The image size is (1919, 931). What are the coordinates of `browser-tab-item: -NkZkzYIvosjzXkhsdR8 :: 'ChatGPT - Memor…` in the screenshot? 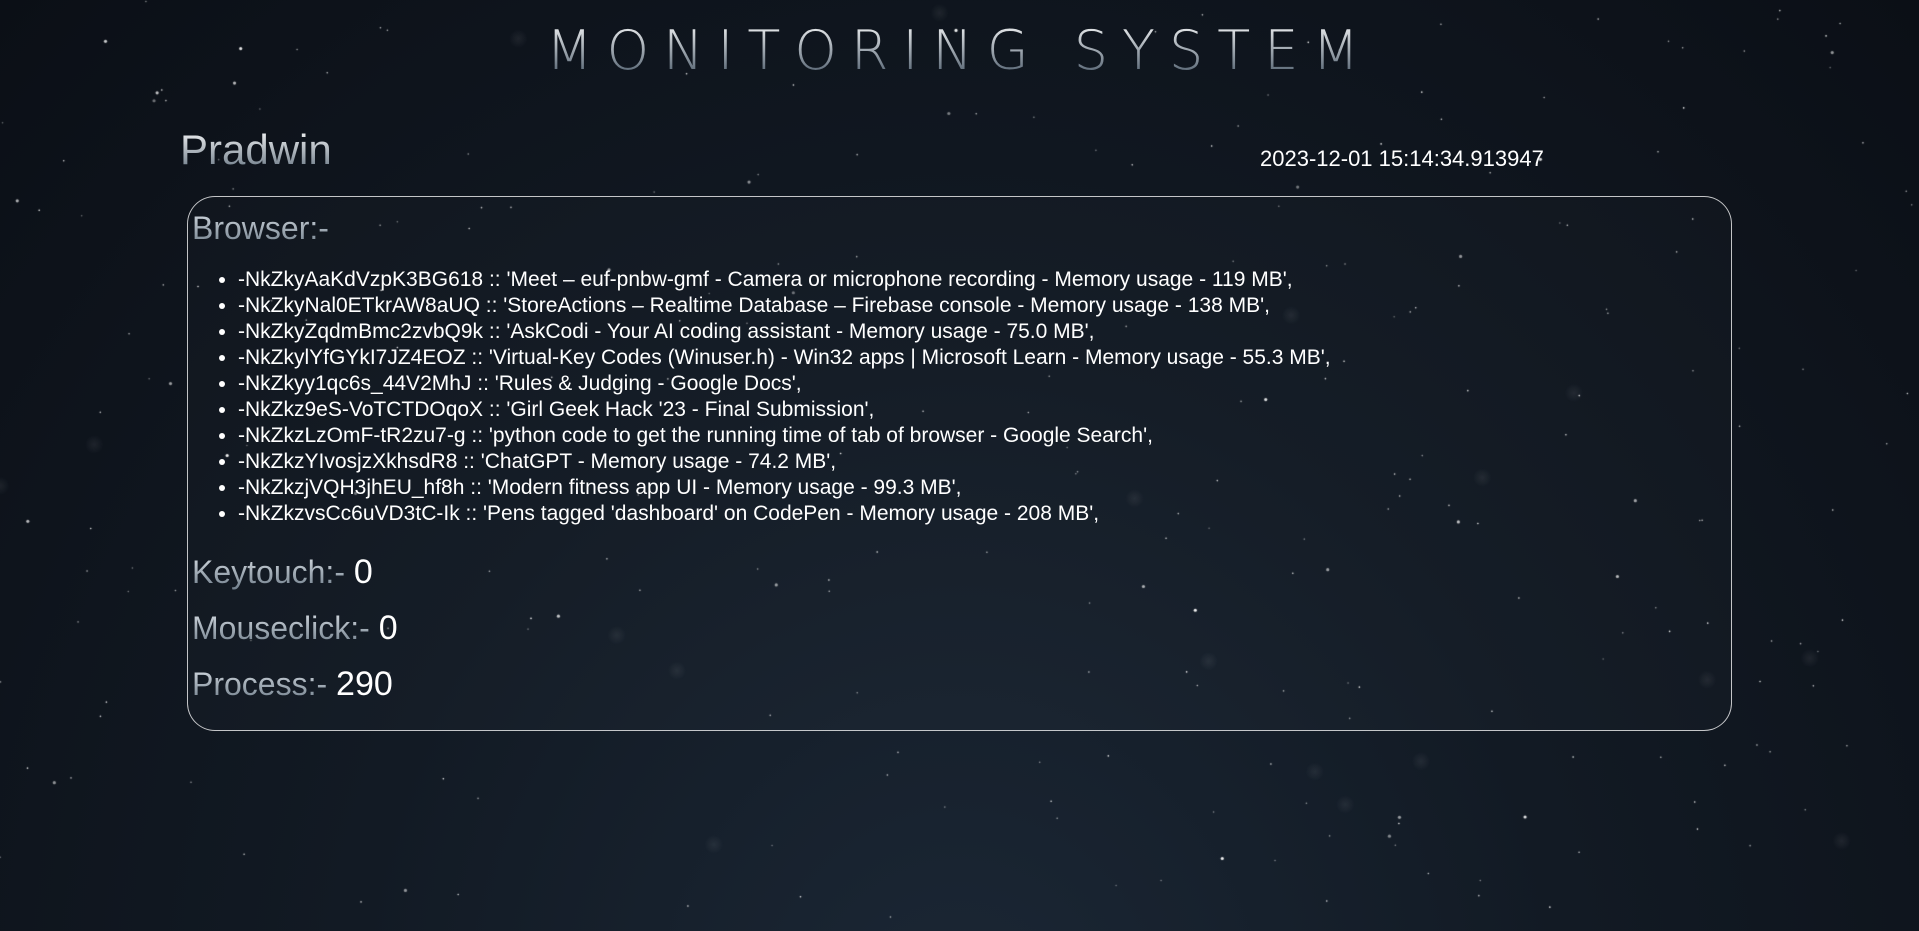 It's located at (784, 462).